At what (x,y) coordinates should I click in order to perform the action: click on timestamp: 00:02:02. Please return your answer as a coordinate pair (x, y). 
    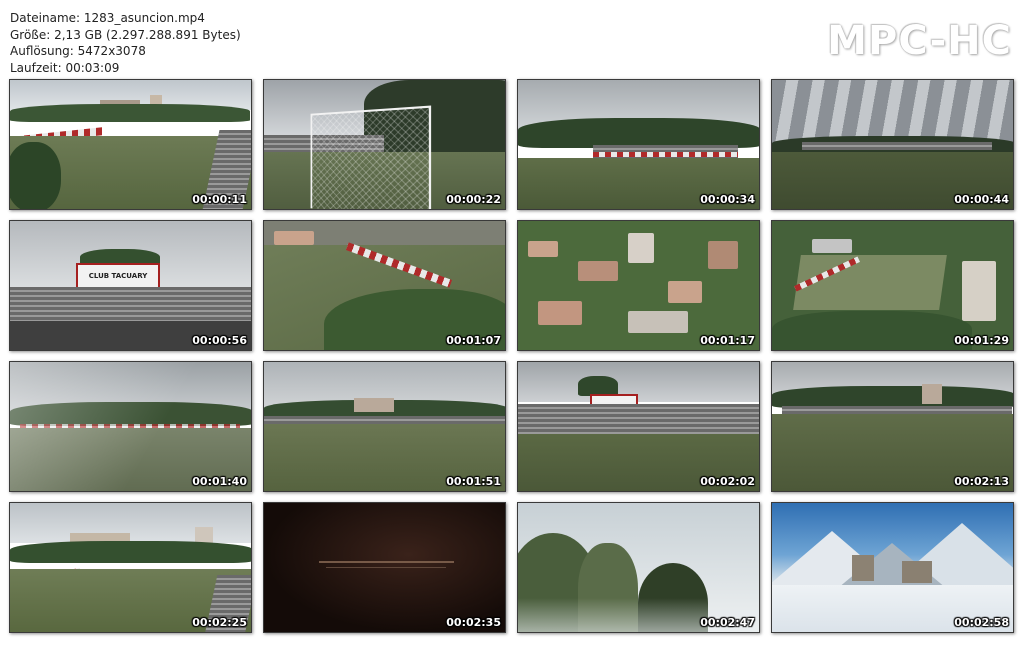
    Looking at the image, I should click on (727, 481).